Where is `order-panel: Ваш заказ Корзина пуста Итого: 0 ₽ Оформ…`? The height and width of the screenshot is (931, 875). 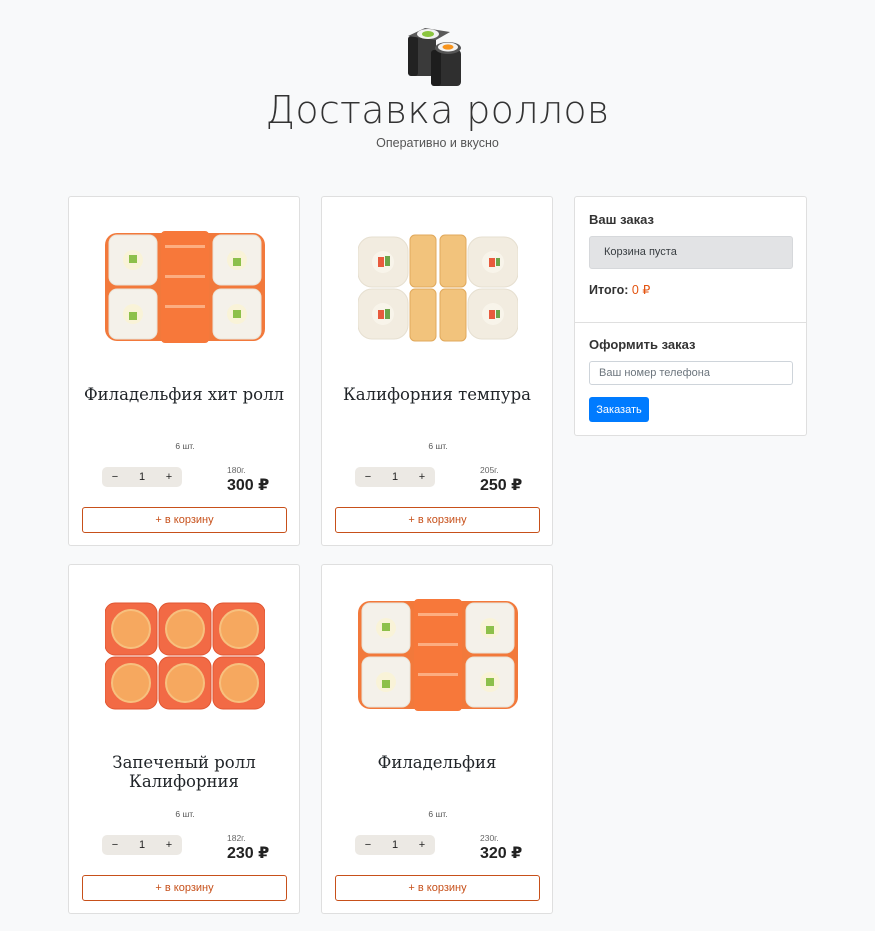 order-panel: Ваш заказ Корзина пуста Итого: 0 ₽ Оформ… is located at coordinates (690, 316).